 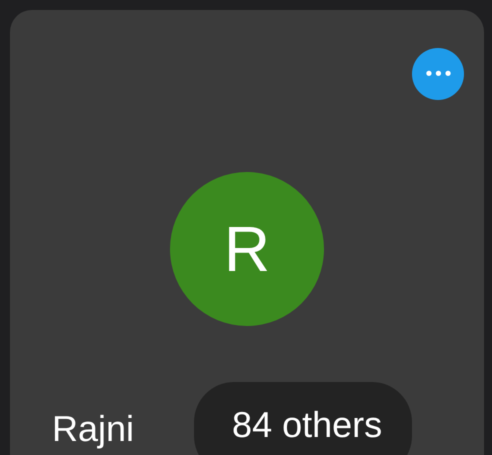 I want to click on participant-name: Rajni, so click(x=93, y=429).